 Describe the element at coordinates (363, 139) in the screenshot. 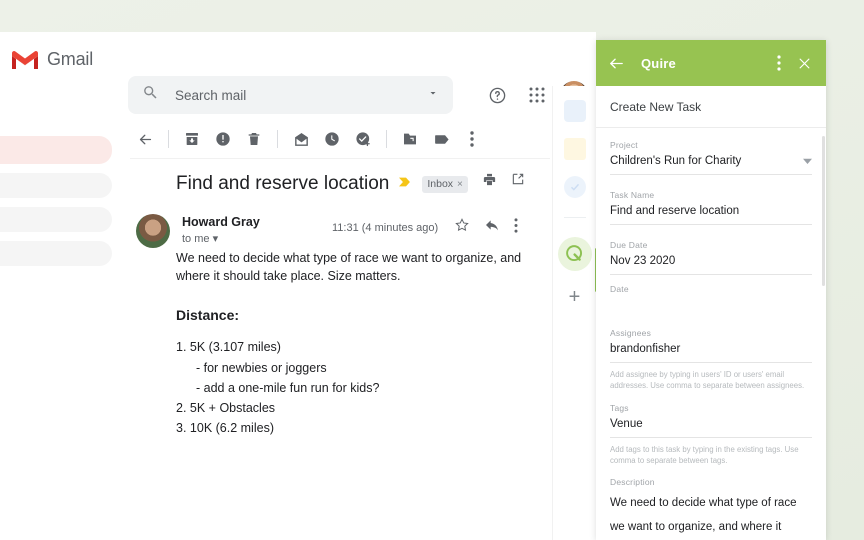

I see `add-to-tasks-icon` at that location.